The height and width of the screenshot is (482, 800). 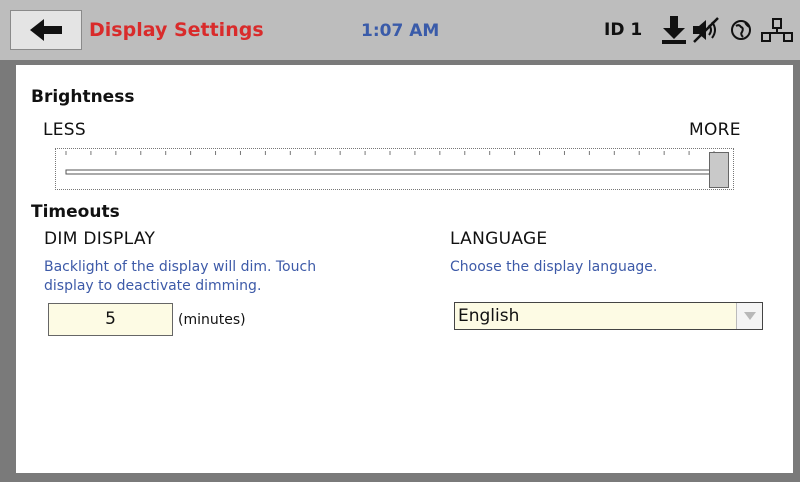 I want to click on timeouts-heading: Timeouts, so click(x=75, y=212).